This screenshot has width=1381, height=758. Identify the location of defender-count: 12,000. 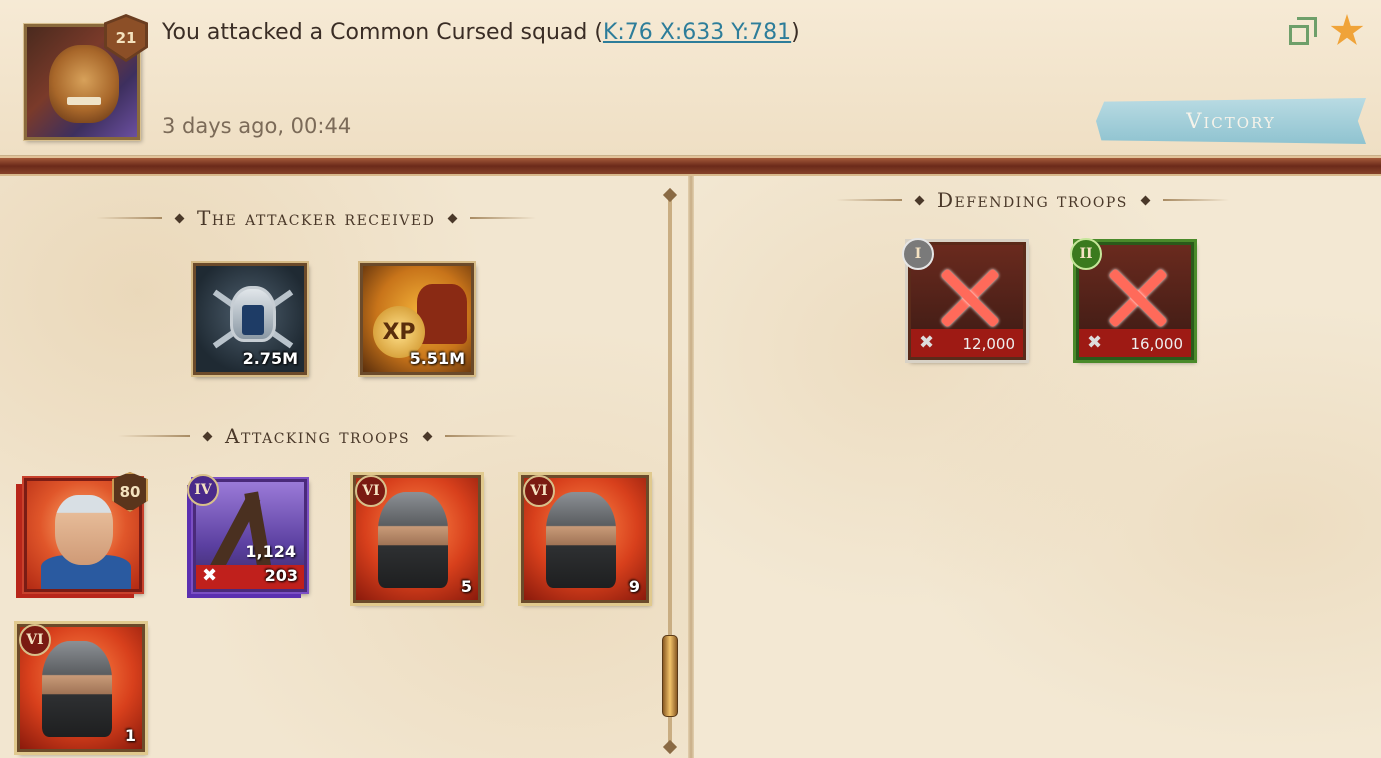
(989, 344).